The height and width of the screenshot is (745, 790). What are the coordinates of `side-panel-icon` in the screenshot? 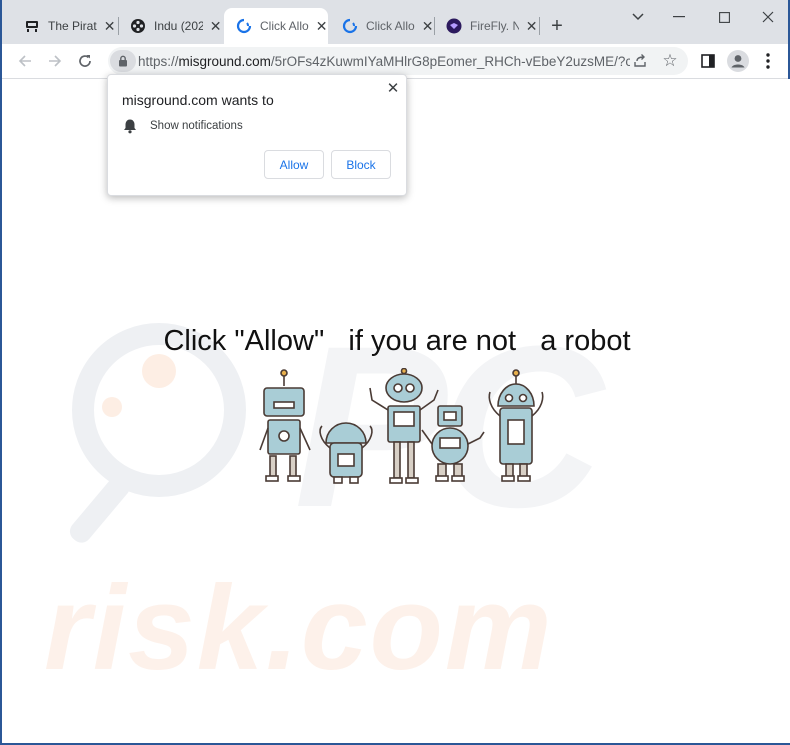 It's located at (708, 61).